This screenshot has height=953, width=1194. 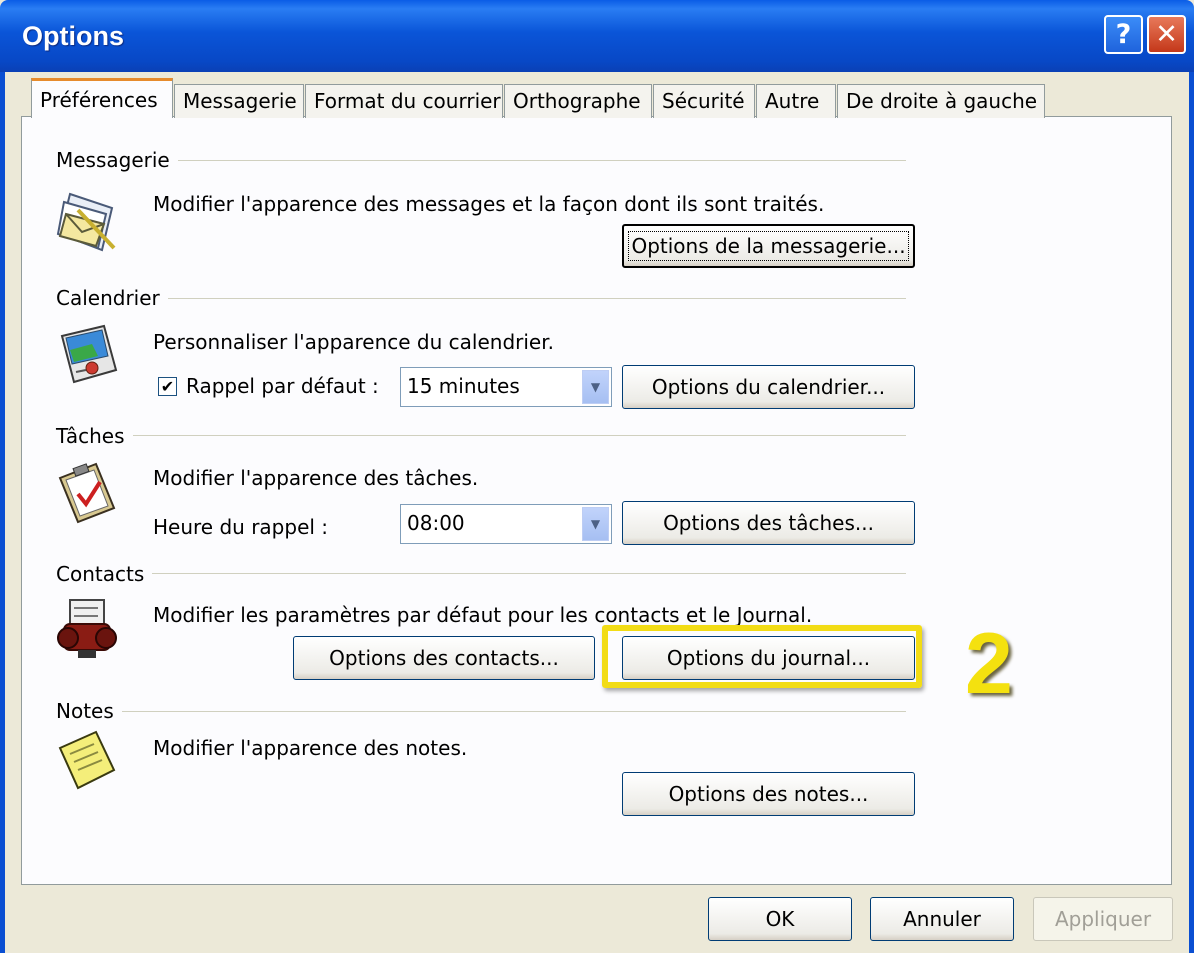 I want to click on window-title: Options, so click(x=73, y=36).